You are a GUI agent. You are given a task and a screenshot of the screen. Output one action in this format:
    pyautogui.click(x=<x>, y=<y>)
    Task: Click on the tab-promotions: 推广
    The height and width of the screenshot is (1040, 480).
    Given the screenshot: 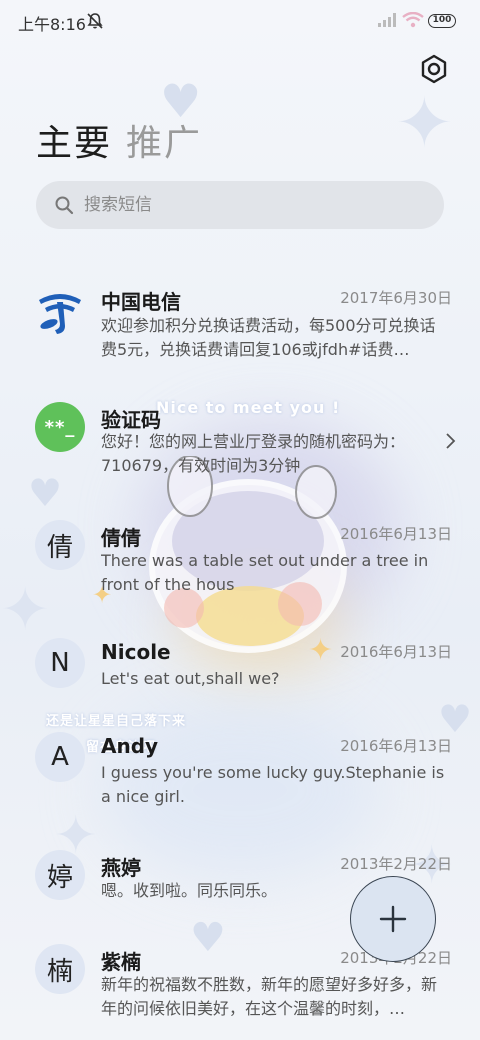 What is the action you would take?
    pyautogui.click(x=164, y=140)
    